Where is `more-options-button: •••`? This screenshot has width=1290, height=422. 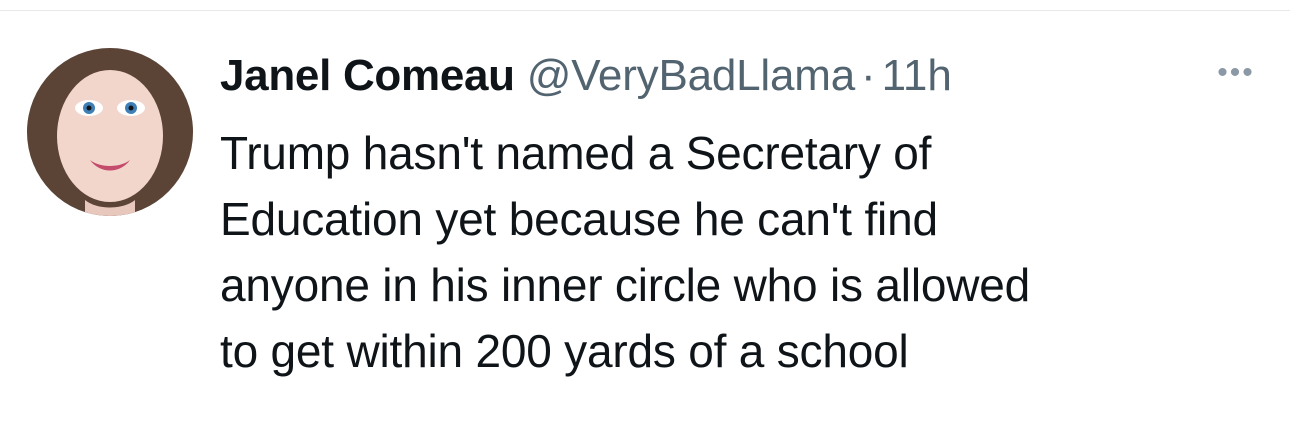
more-options-button: ••• is located at coordinates (1236, 72).